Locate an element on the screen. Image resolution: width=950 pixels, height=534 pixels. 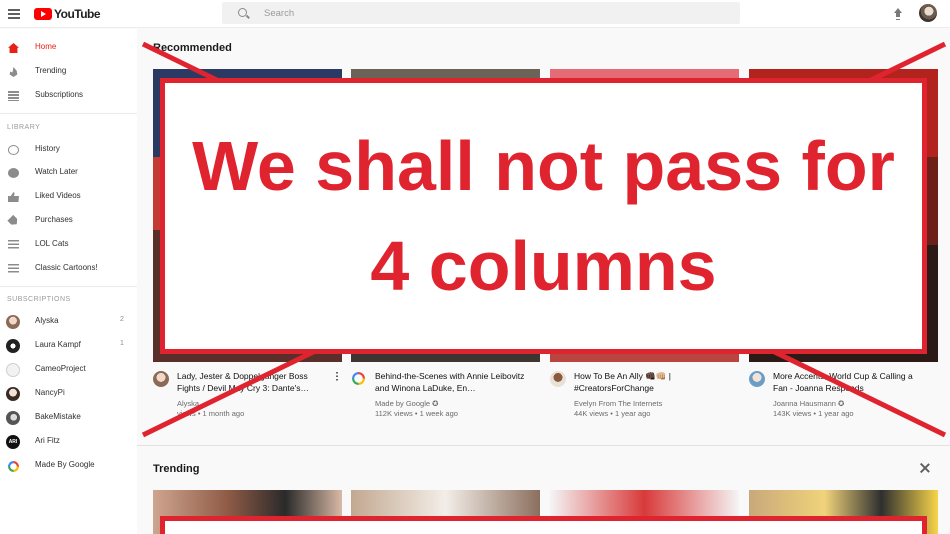
sidebar-item-liked-videos: Liked Videos is located at coordinates (68, 197).